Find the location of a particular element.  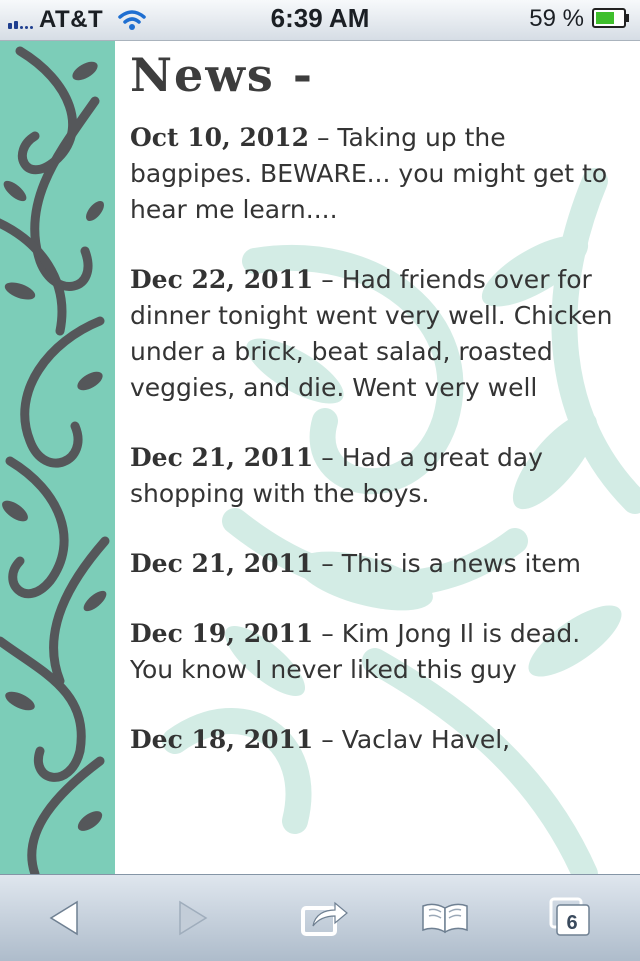

tabs-button: 6 is located at coordinates (572, 918).